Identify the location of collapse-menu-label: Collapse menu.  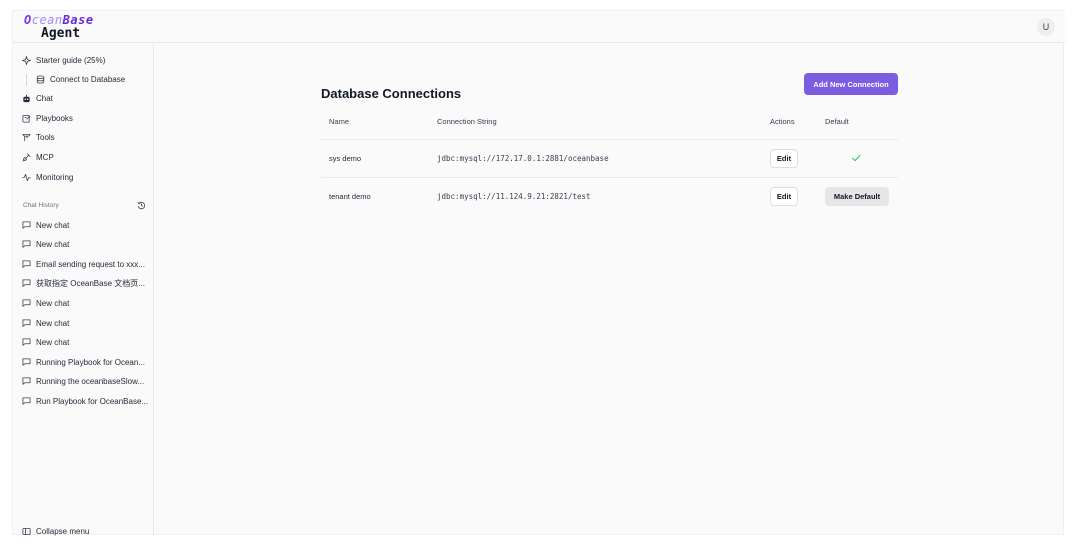
(63, 531).